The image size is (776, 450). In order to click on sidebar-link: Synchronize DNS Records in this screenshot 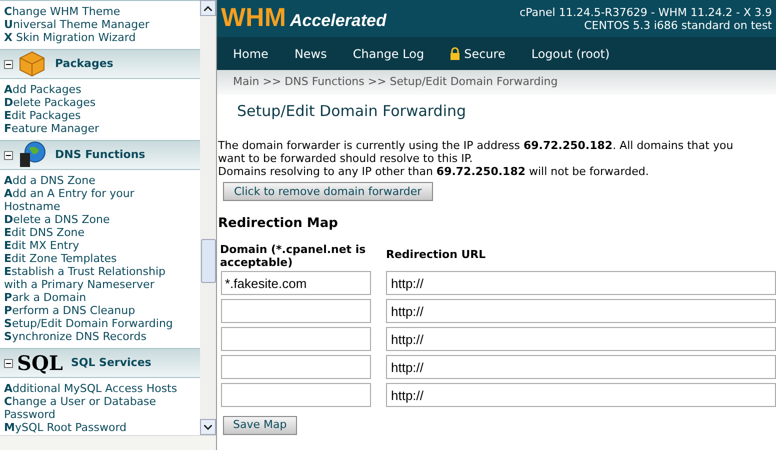, I will do `click(93, 336)`.